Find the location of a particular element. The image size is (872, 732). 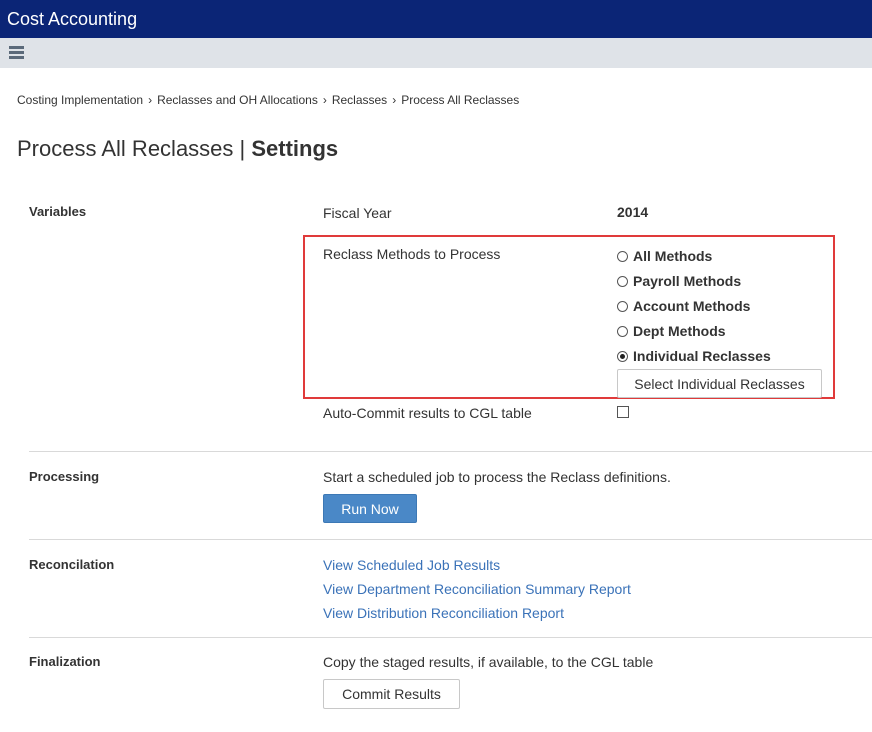

radio-label: Payroll Methods is located at coordinates (687, 281).